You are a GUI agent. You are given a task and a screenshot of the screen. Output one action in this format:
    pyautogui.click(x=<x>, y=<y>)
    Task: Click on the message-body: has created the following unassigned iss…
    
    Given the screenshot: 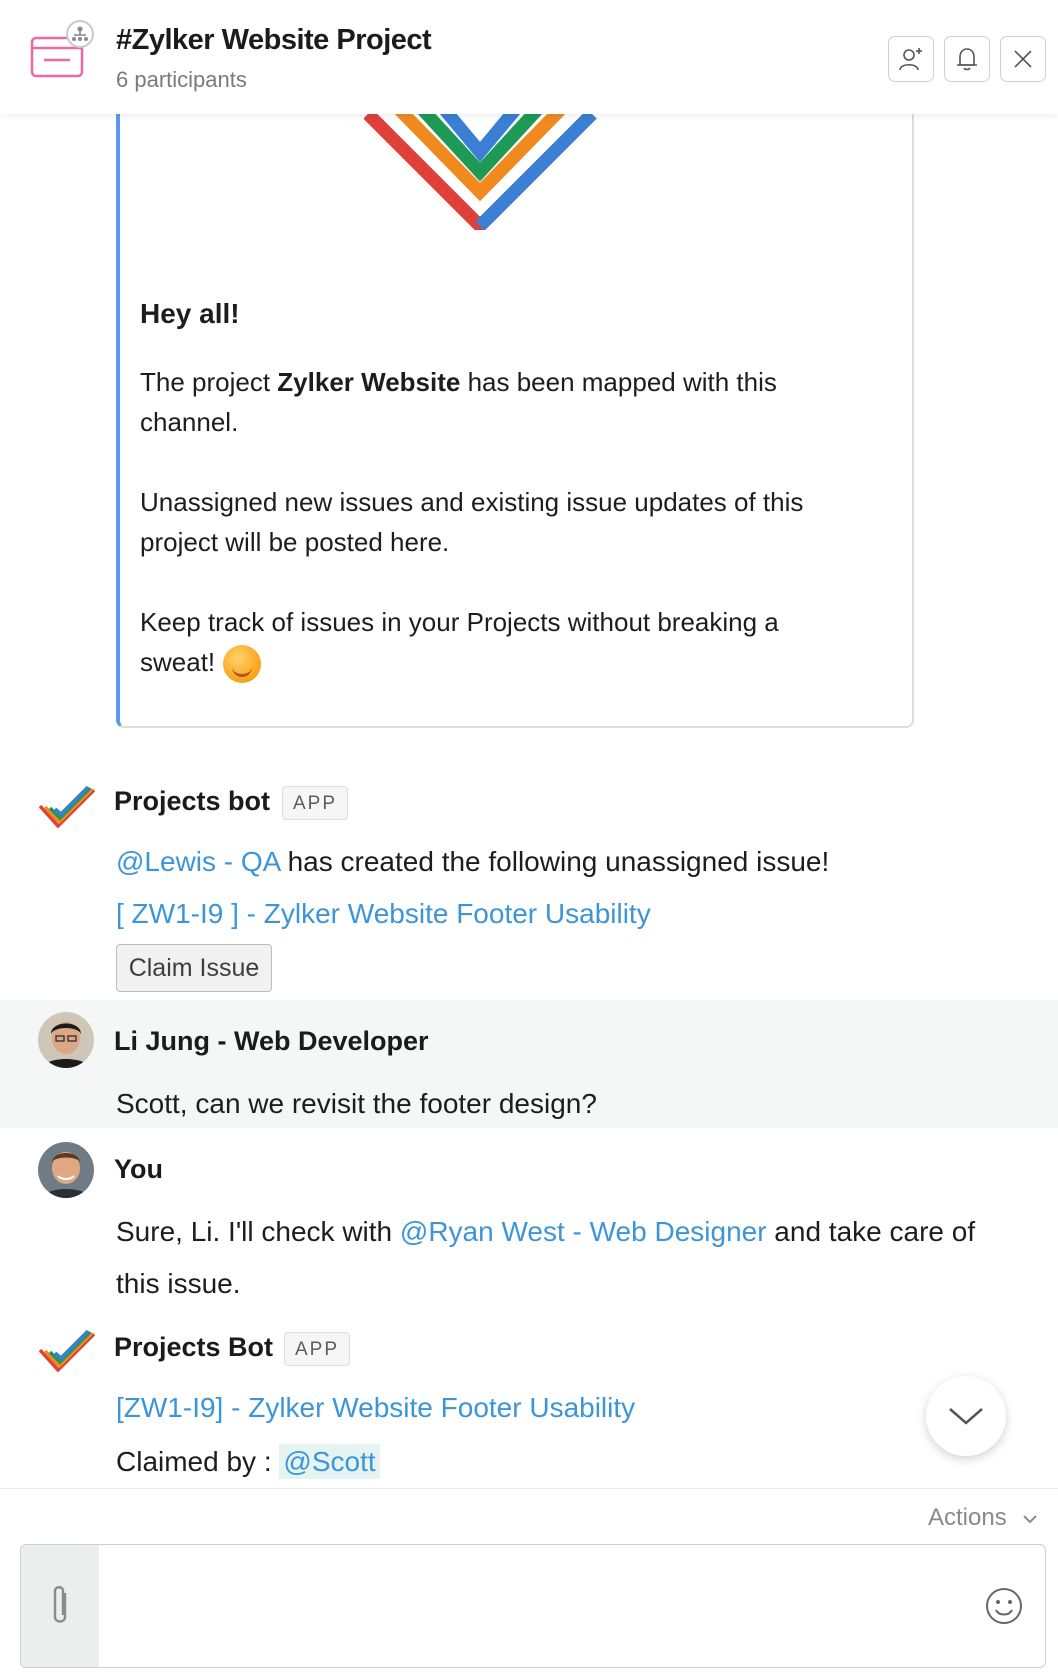 What is the action you would take?
    pyautogui.click(x=554, y=861)
    